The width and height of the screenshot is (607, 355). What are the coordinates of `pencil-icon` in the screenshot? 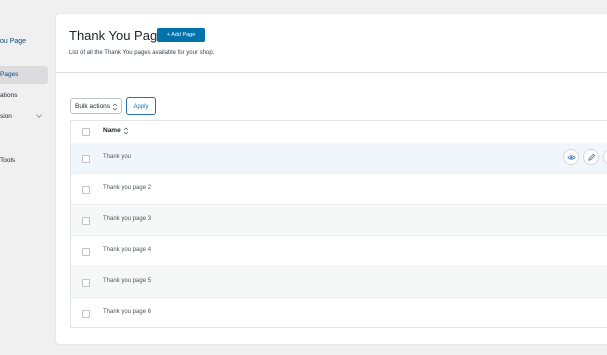 It's located at (592, 157).